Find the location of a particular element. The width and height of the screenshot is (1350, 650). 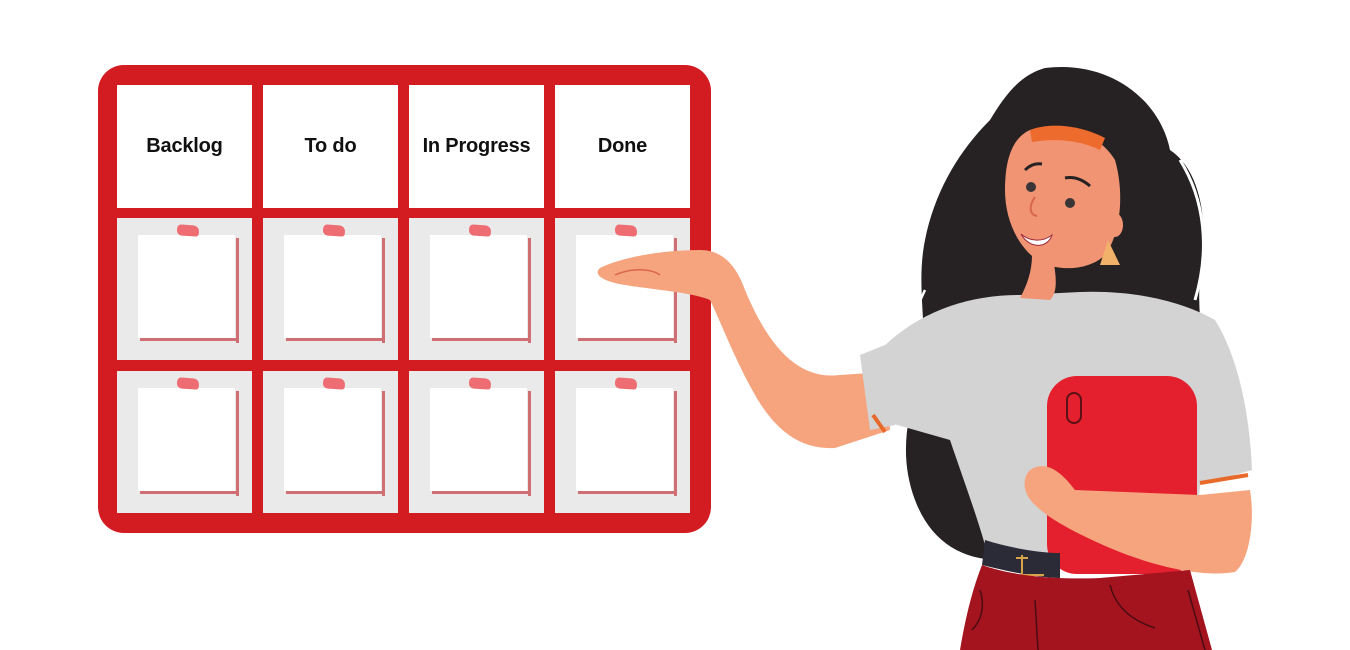

column-label: To do is located at coordinates (330, 146).